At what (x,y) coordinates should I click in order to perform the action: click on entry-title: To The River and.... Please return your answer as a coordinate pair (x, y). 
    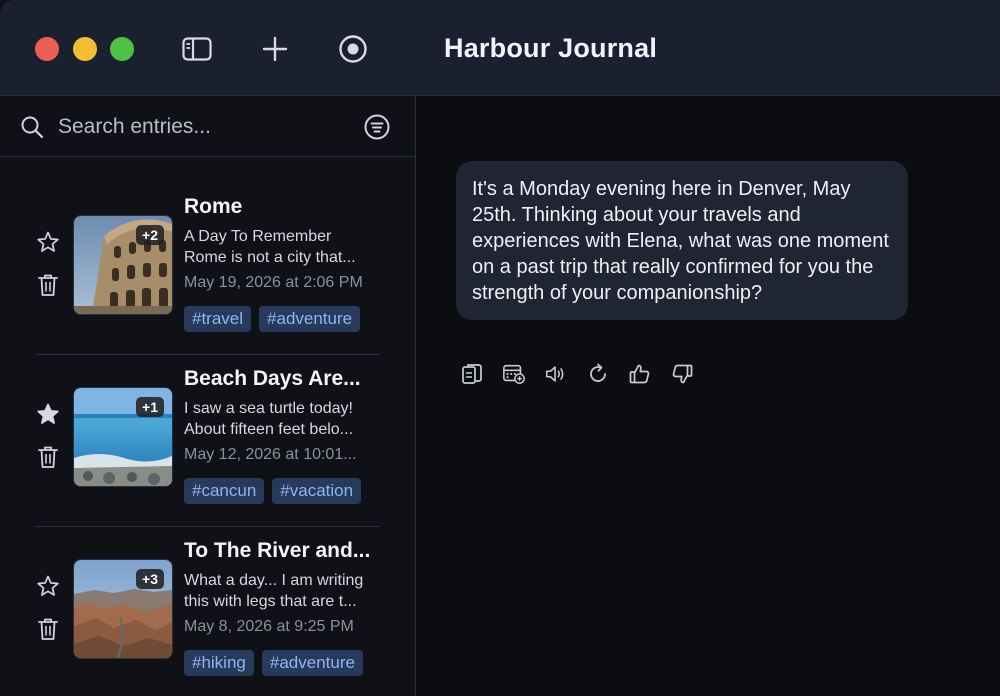
    Looking at the image, I should click on (277, 550).